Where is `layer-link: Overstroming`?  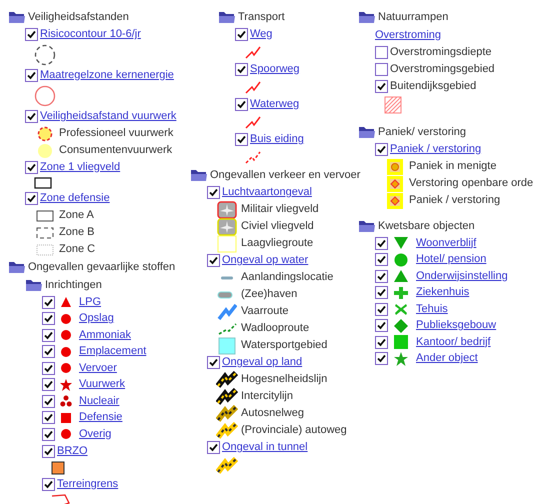
layer-link: Overstroming is located at coordinates (408, 35).